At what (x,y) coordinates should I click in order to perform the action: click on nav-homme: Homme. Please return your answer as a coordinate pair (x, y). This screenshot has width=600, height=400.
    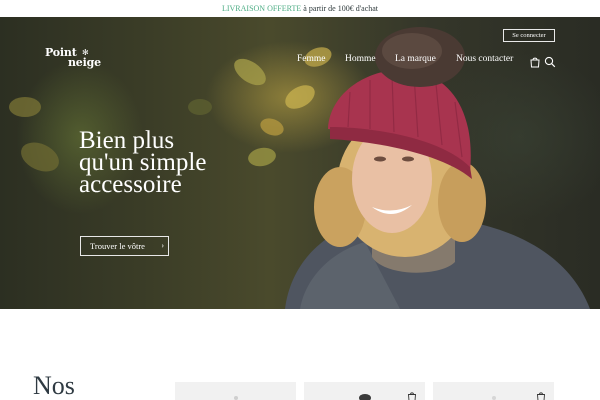
    Looking at the image, I should click on (360, 59).